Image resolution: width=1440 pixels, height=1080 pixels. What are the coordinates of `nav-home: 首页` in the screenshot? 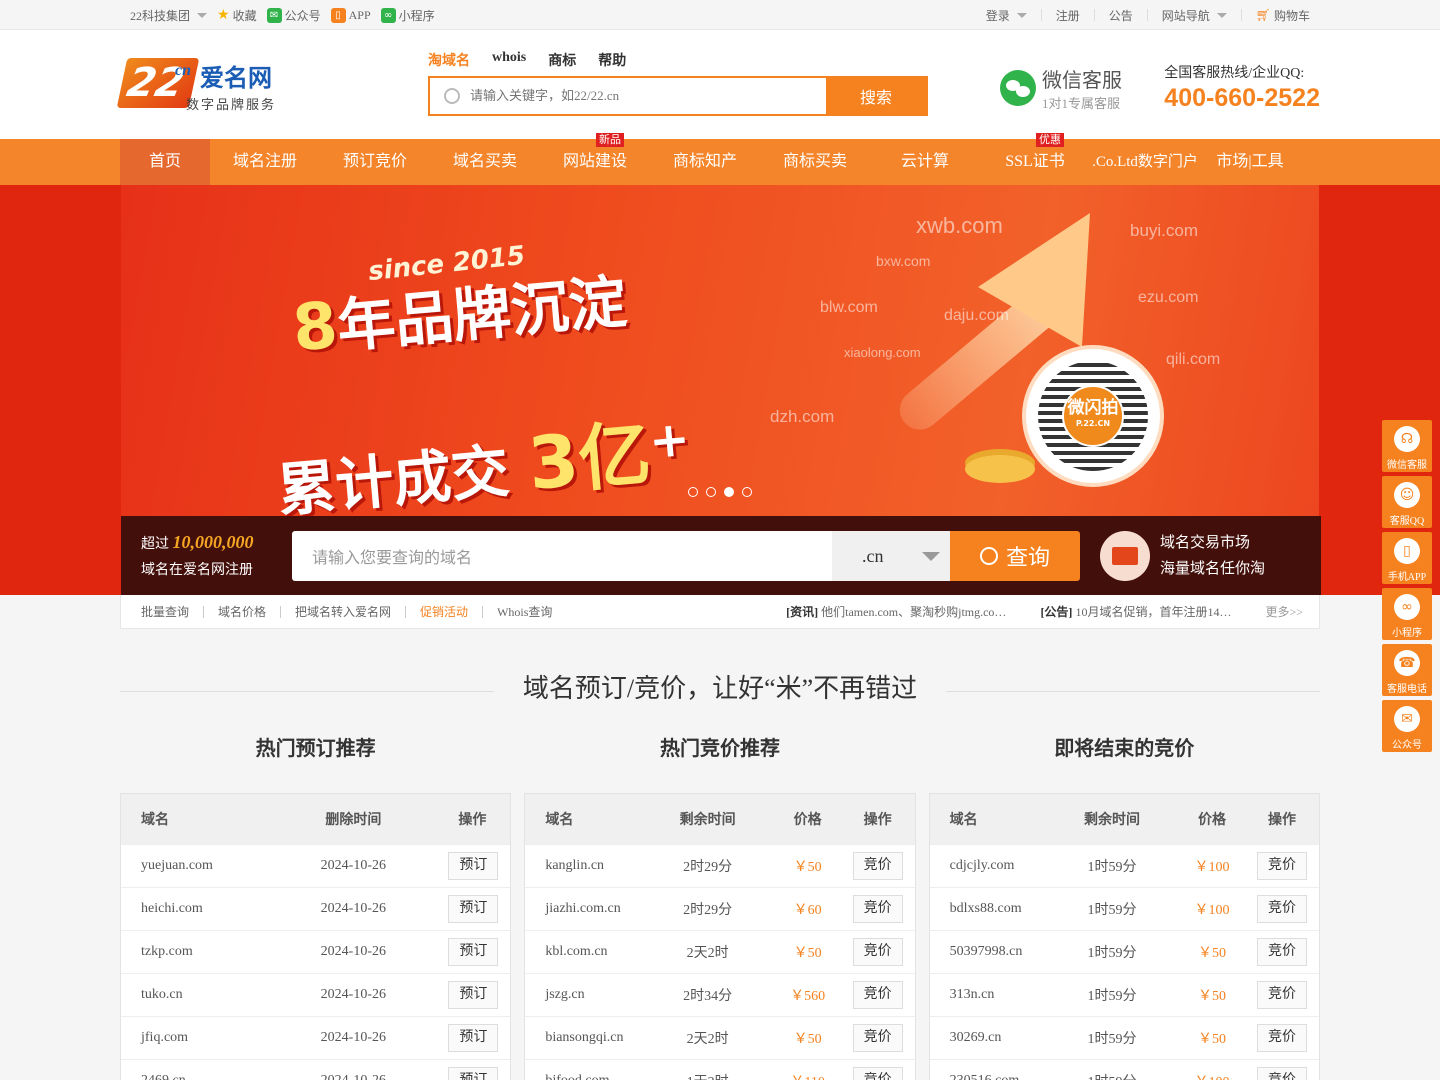 It's located at (165, 162).